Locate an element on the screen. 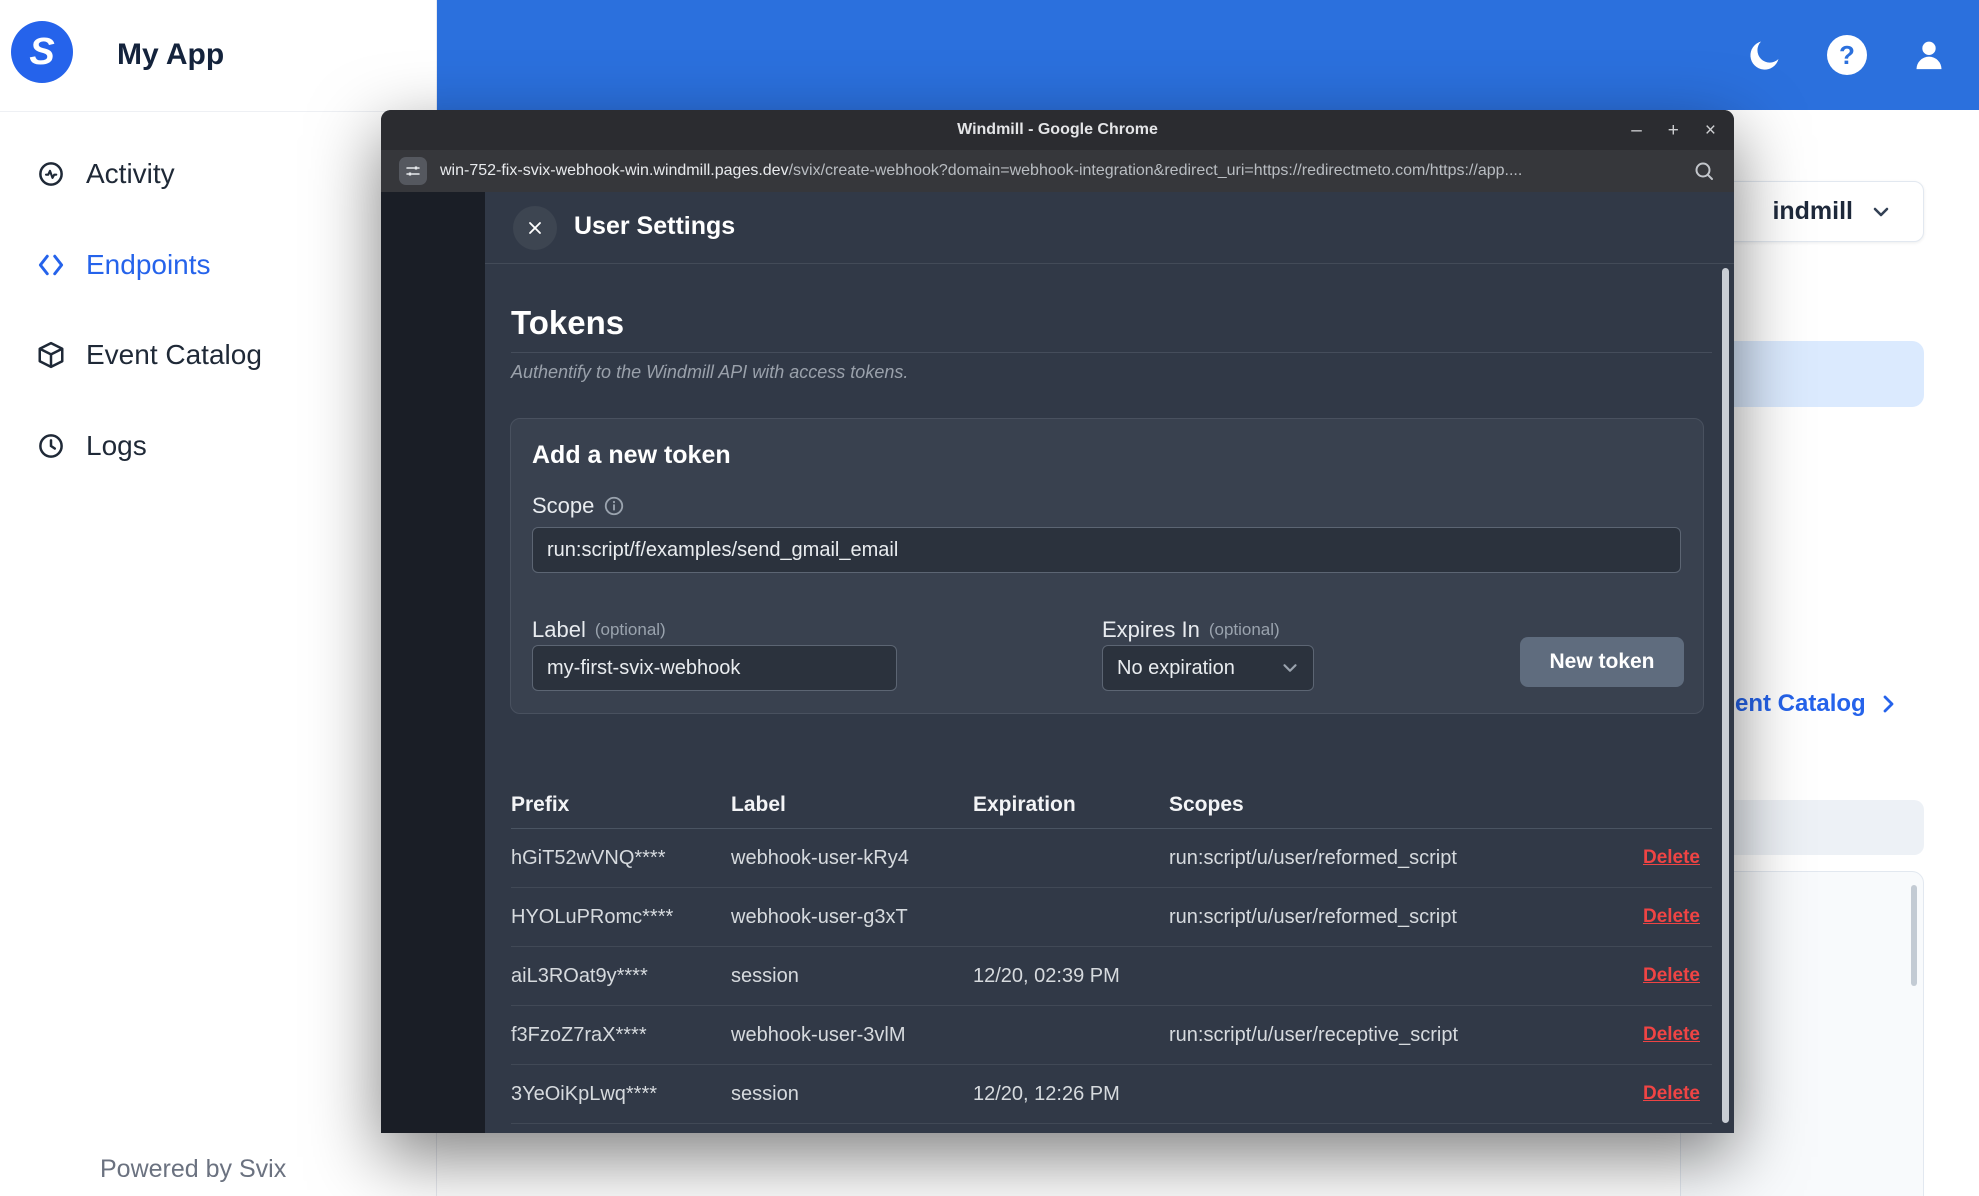 This screenshot has width=1979, height=1196. close-drawer-button is located at coordinates (535, 228).